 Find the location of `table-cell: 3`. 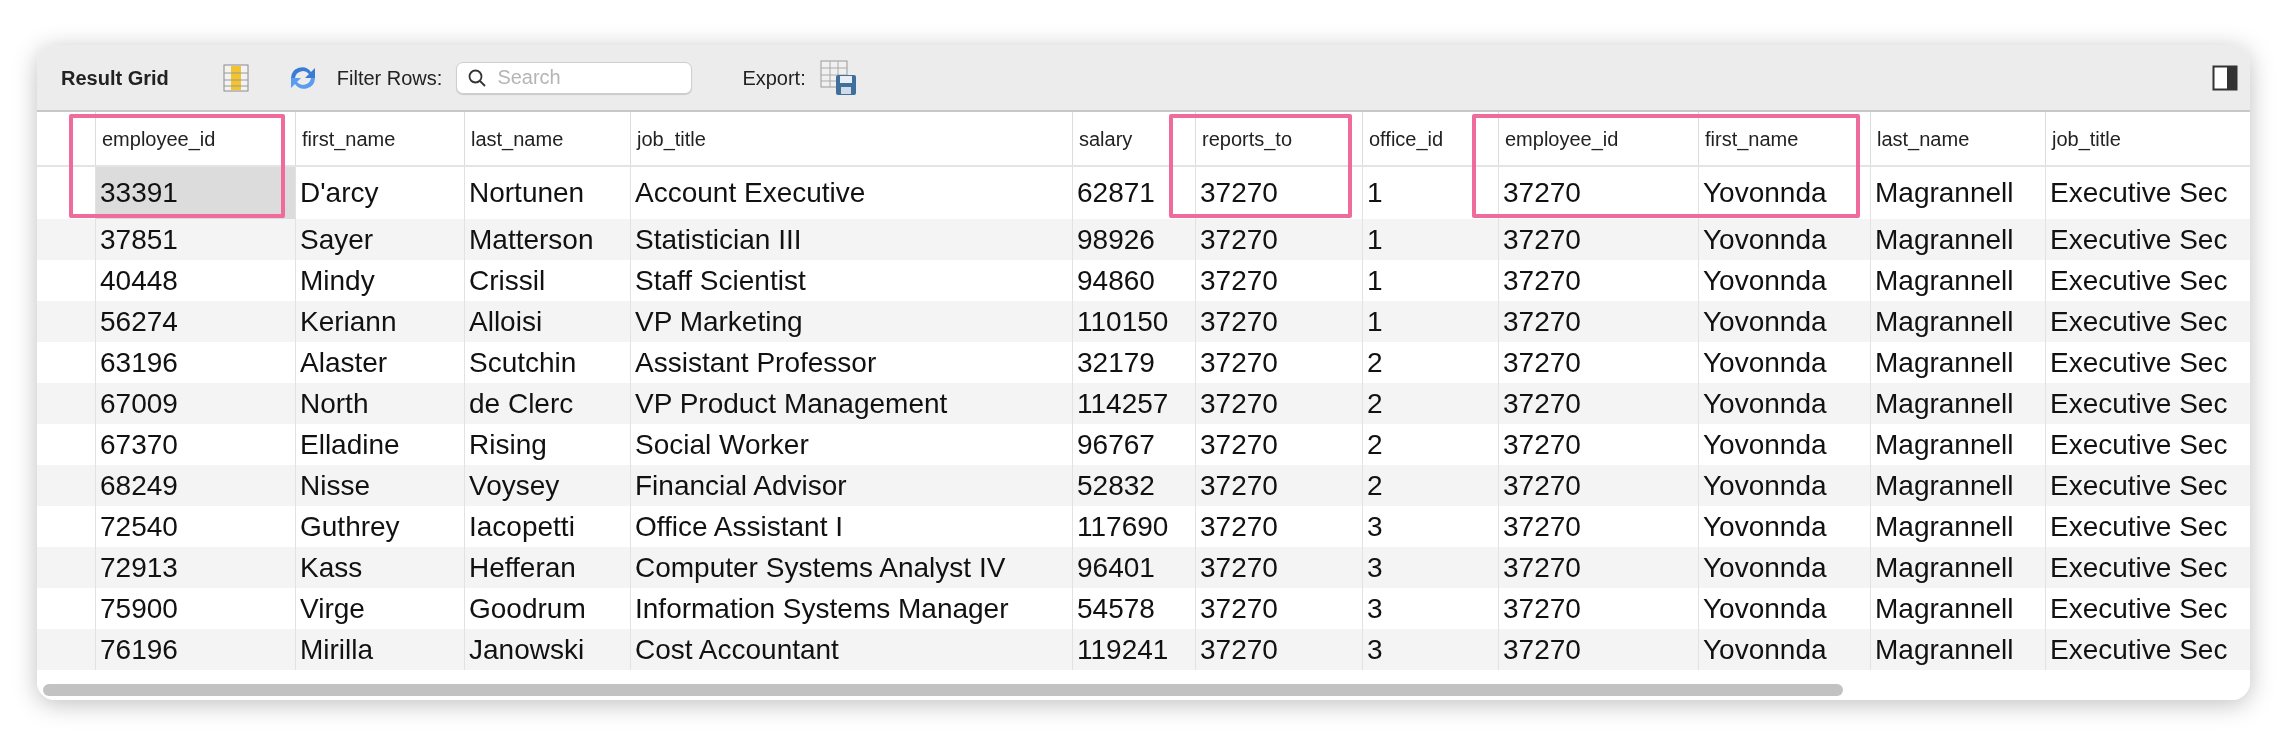

table-cell: 3 is located at coordinates (1430, 649).